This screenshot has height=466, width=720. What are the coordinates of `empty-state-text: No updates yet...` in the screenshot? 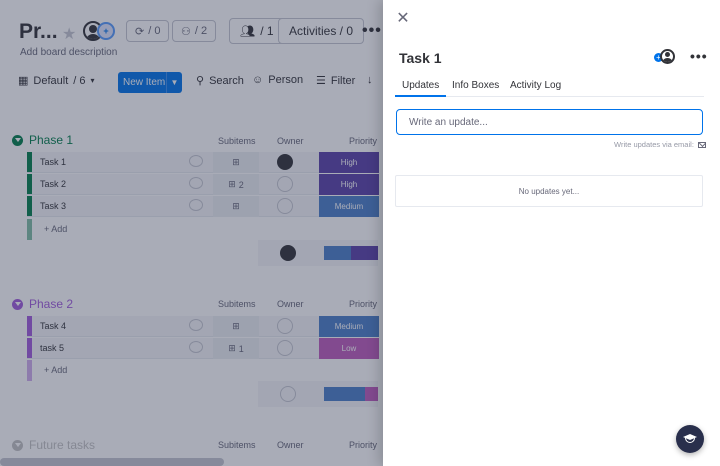 It's located at (549, 191).